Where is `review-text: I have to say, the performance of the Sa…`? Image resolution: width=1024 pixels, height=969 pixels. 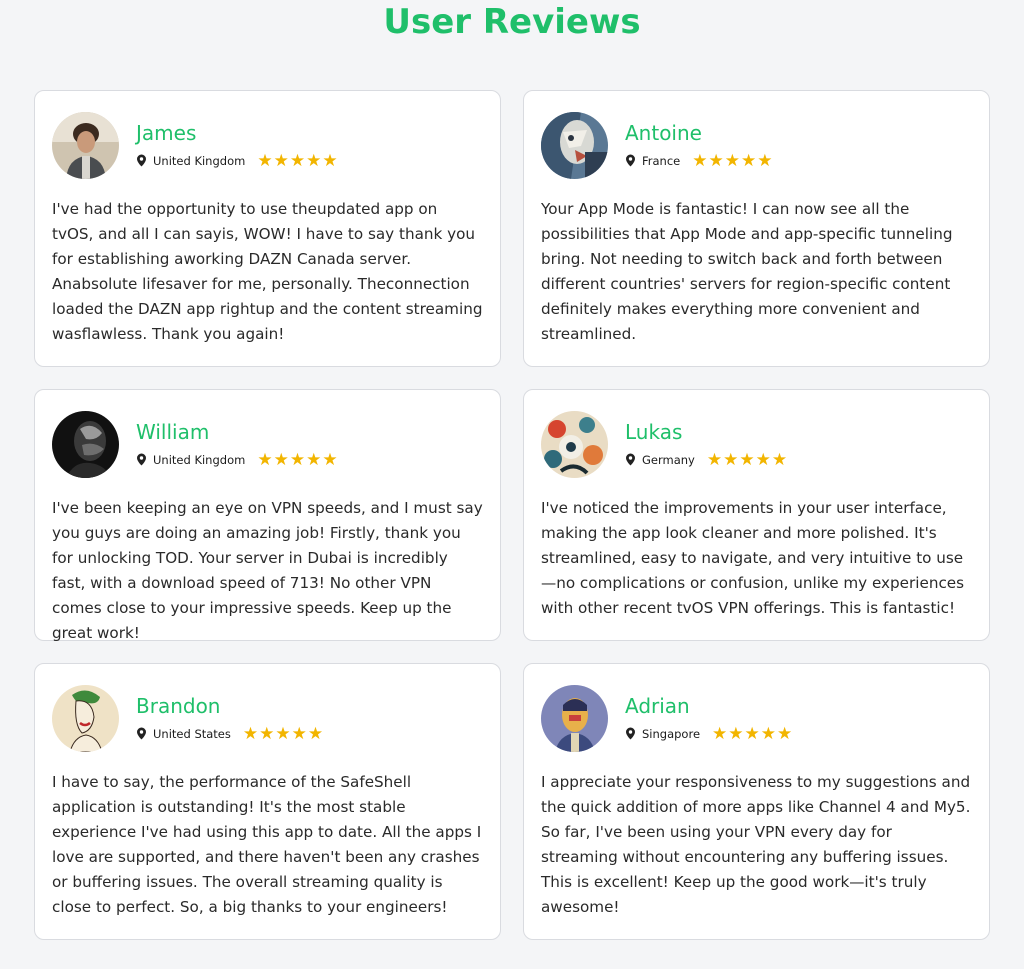
review-text: I have to say, the performance of the Sa… is located at coordinates (267, 844).